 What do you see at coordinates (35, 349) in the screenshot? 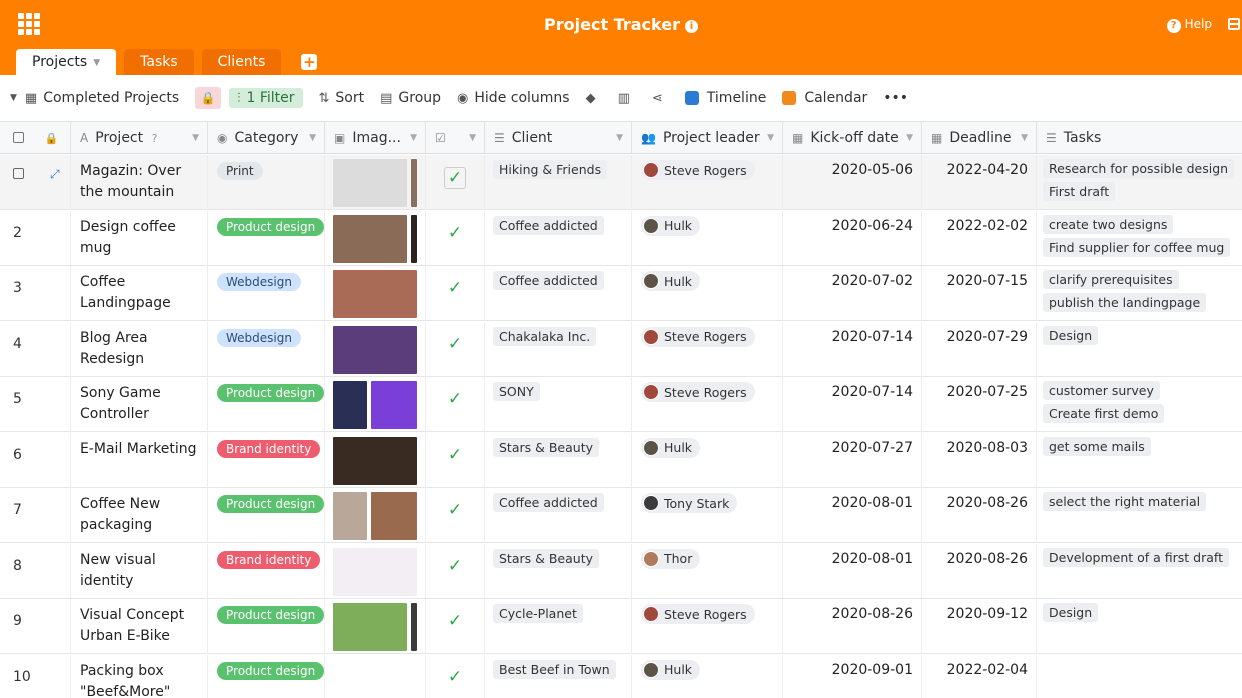
I see `row-number-cell: 4` at bounding box center [35, 349].